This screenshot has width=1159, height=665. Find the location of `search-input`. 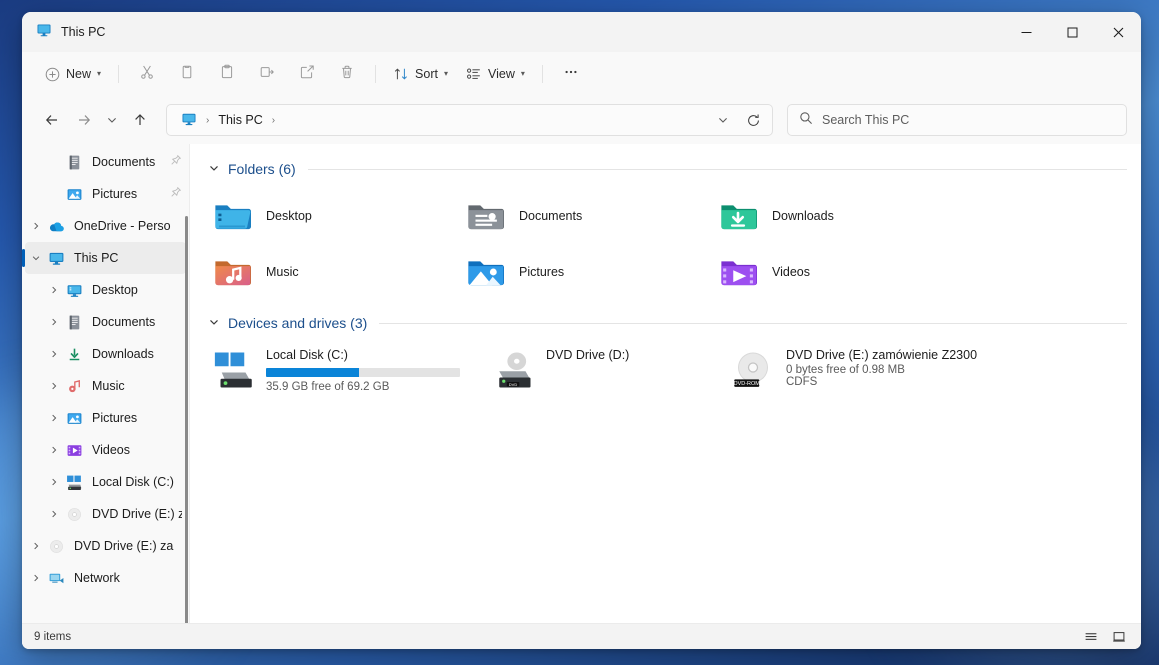

search-input is located at coordinates (968, 120).